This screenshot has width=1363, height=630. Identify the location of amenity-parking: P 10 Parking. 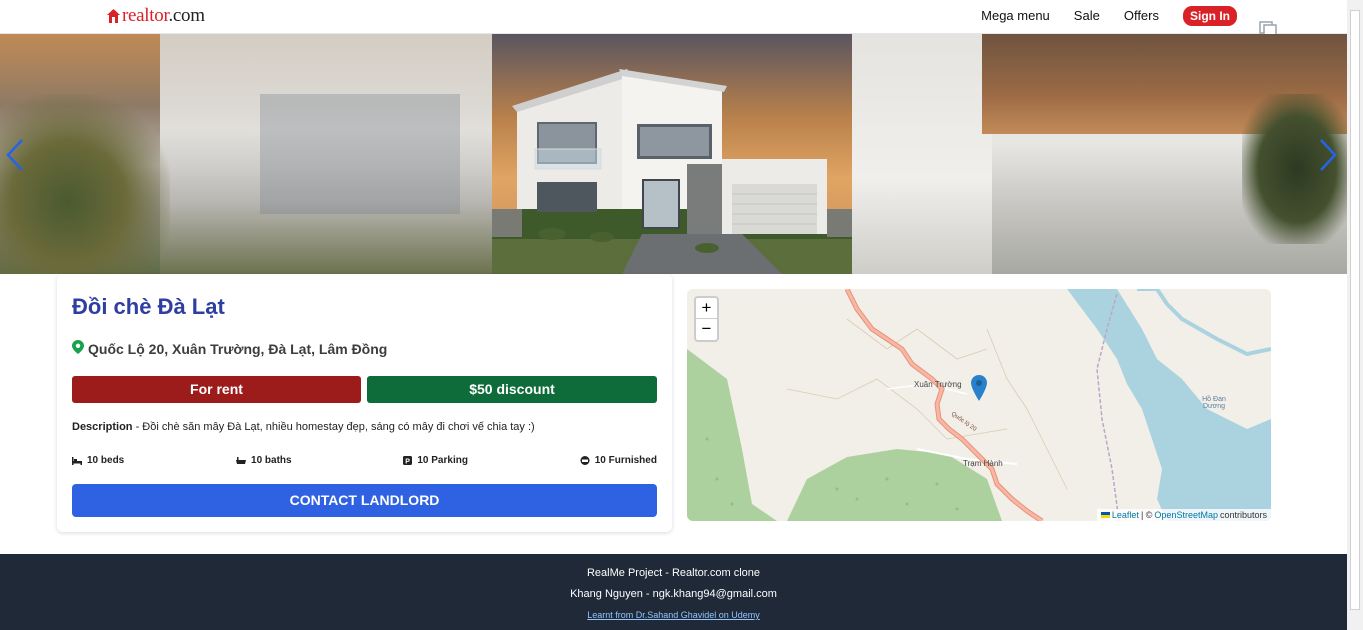
(435, 460).